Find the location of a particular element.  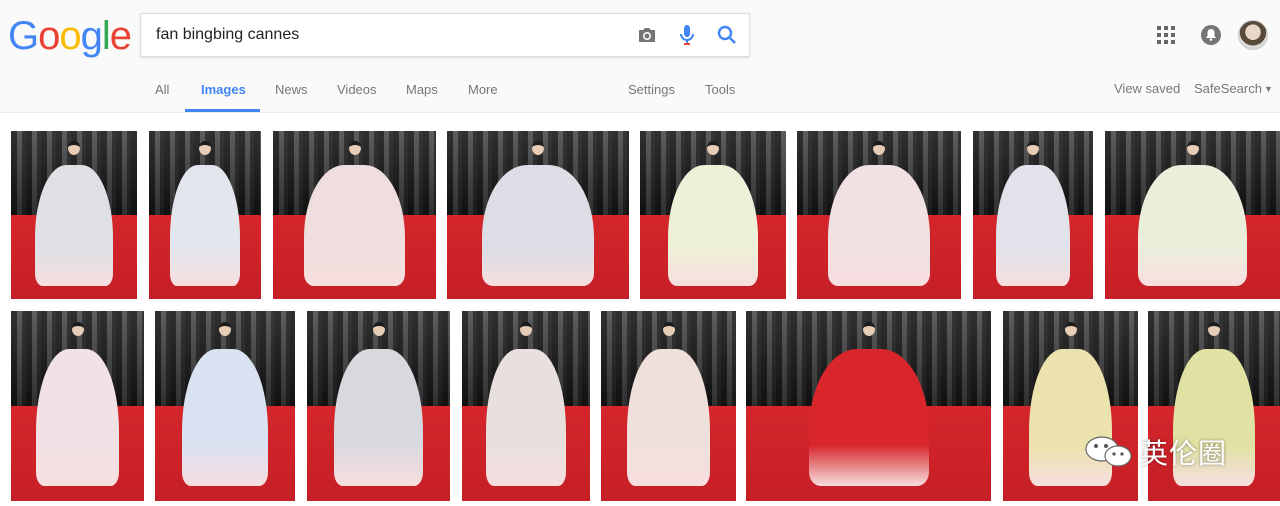

bell-icon is located at coordinates (1211, 35).